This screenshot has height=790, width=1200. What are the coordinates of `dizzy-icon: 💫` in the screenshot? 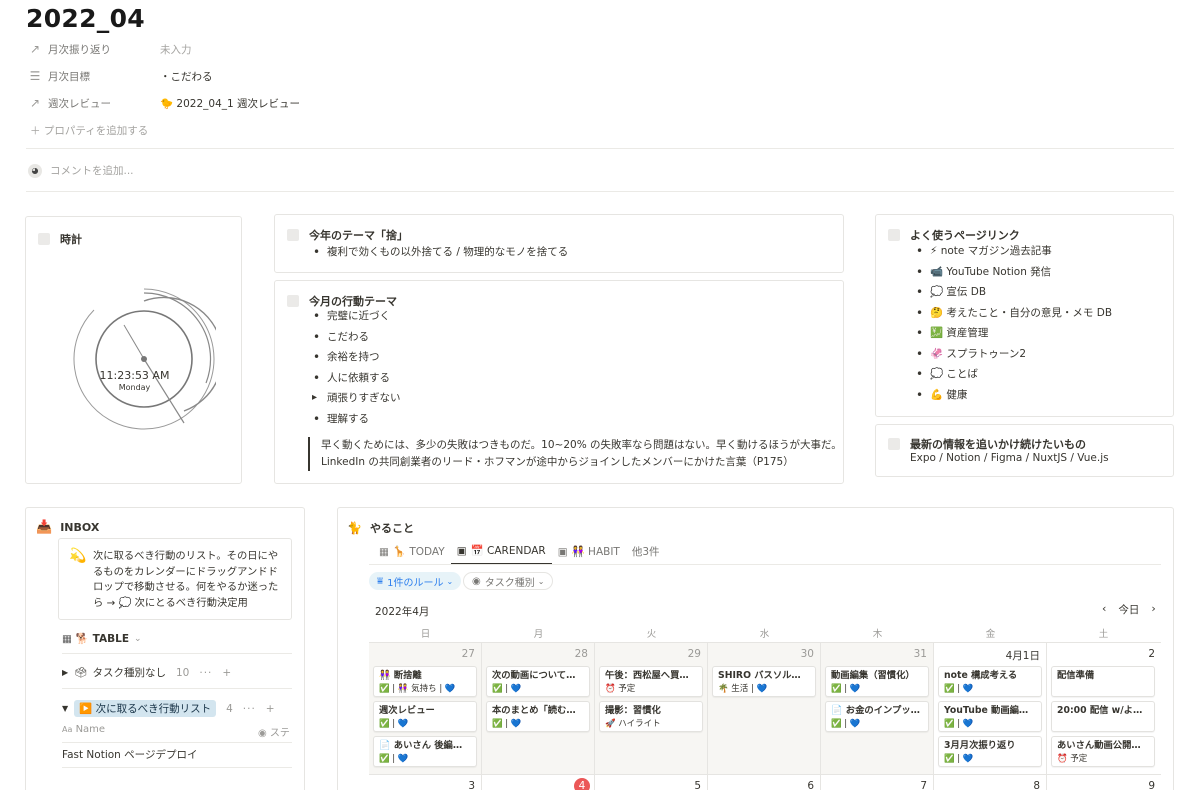 It's located at (78, 556).